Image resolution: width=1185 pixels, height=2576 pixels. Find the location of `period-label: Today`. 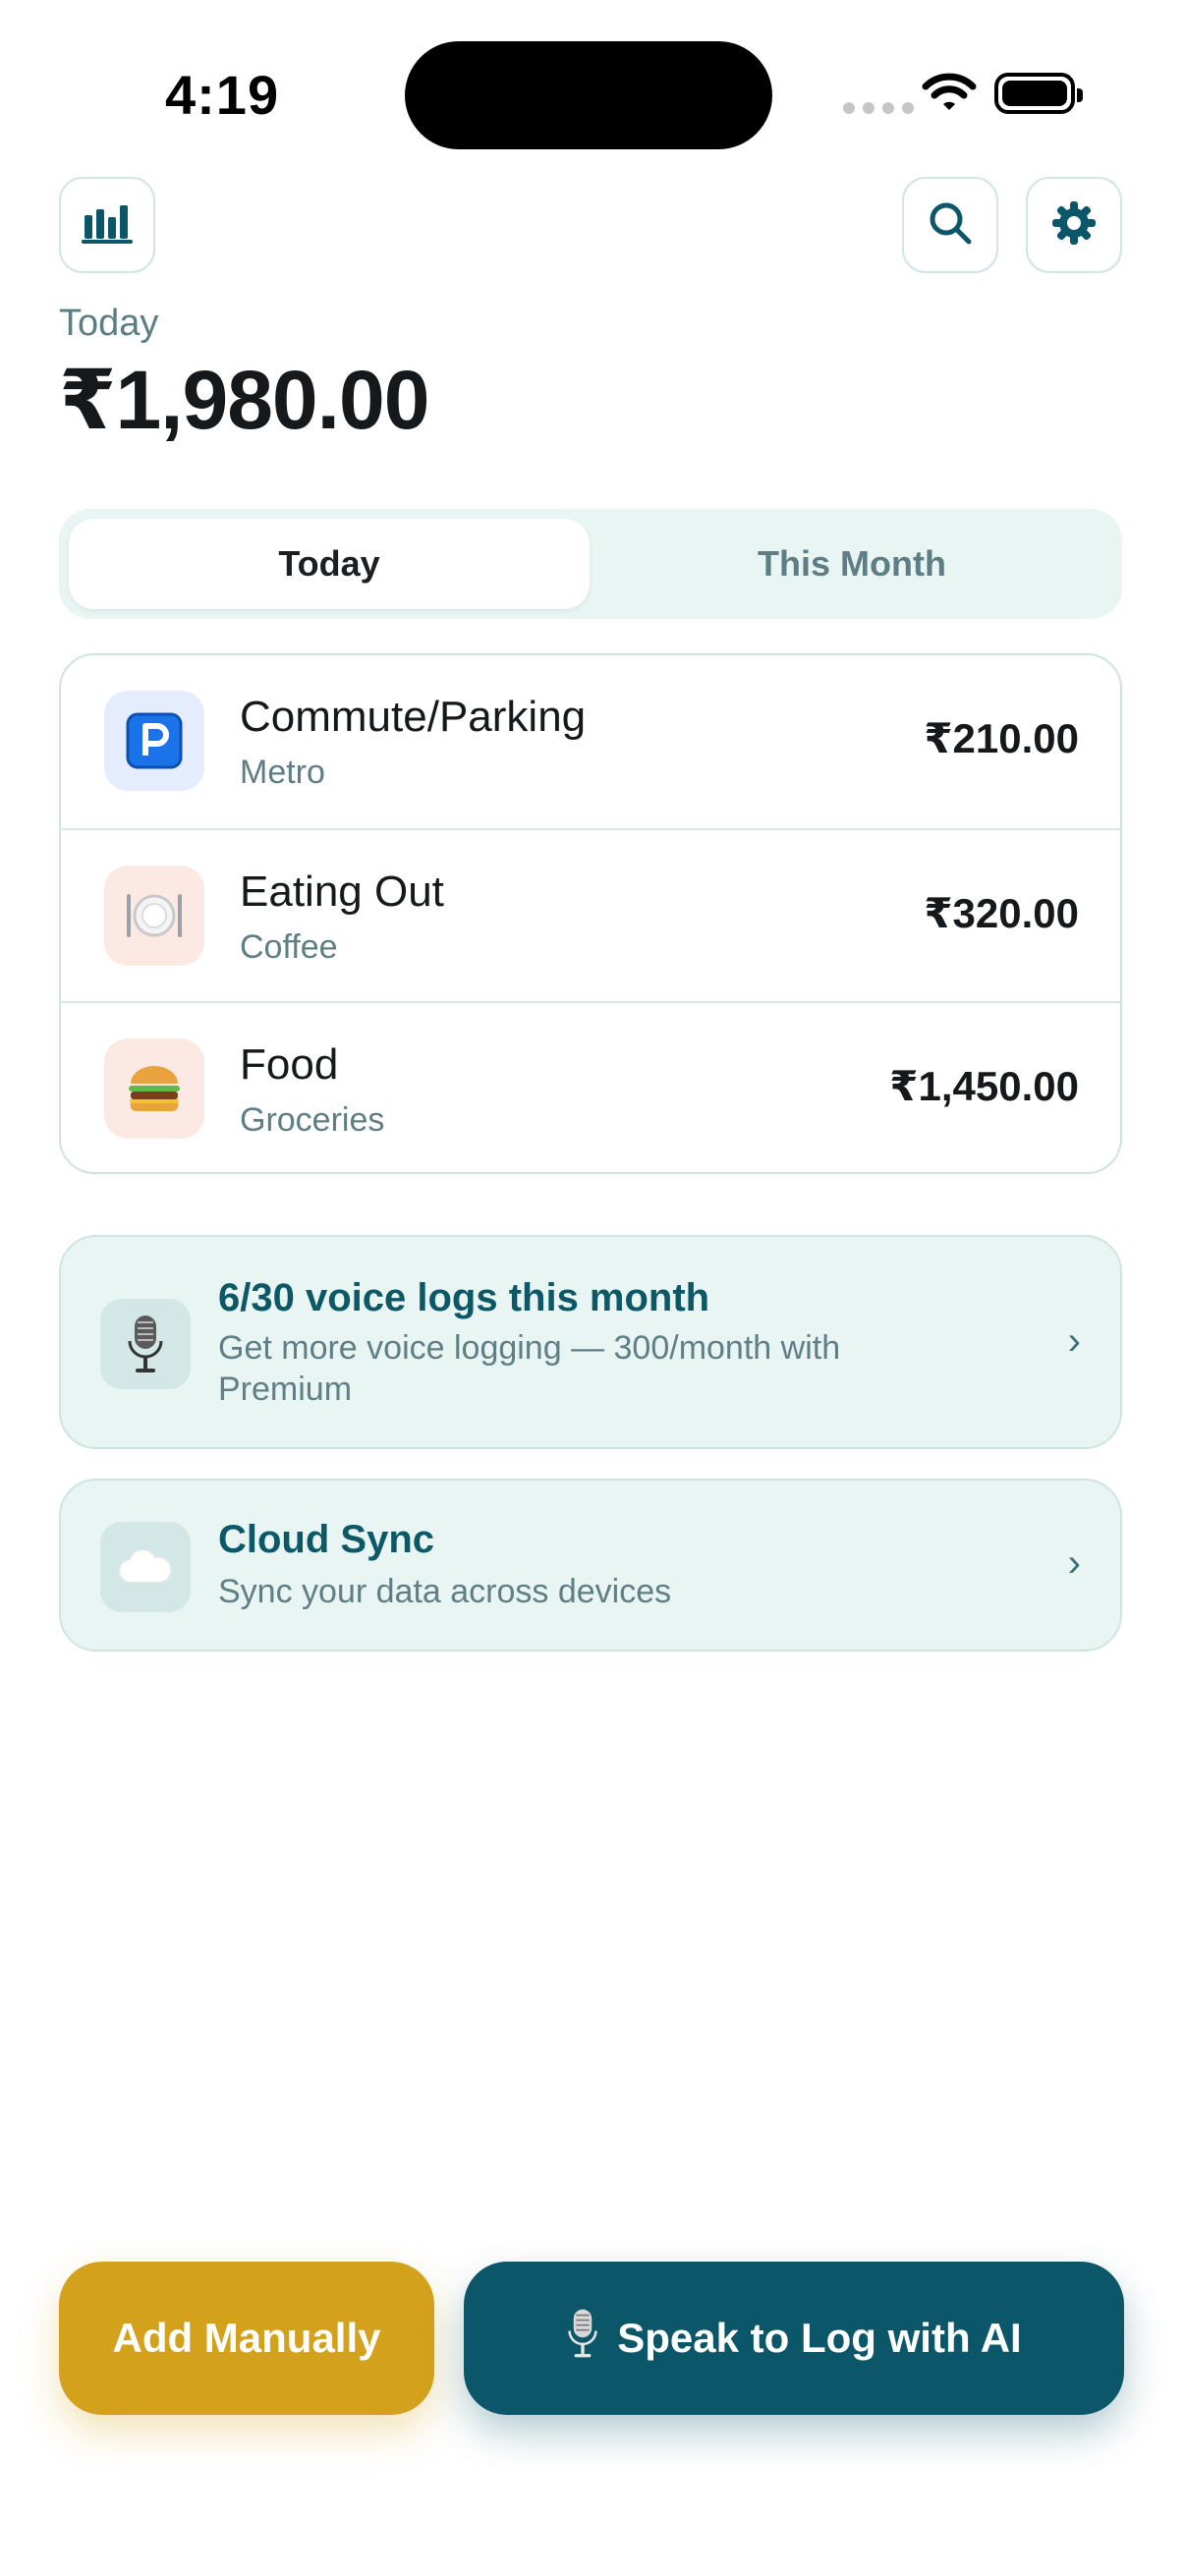

period-label: Today is located at coordinates (109, 323).